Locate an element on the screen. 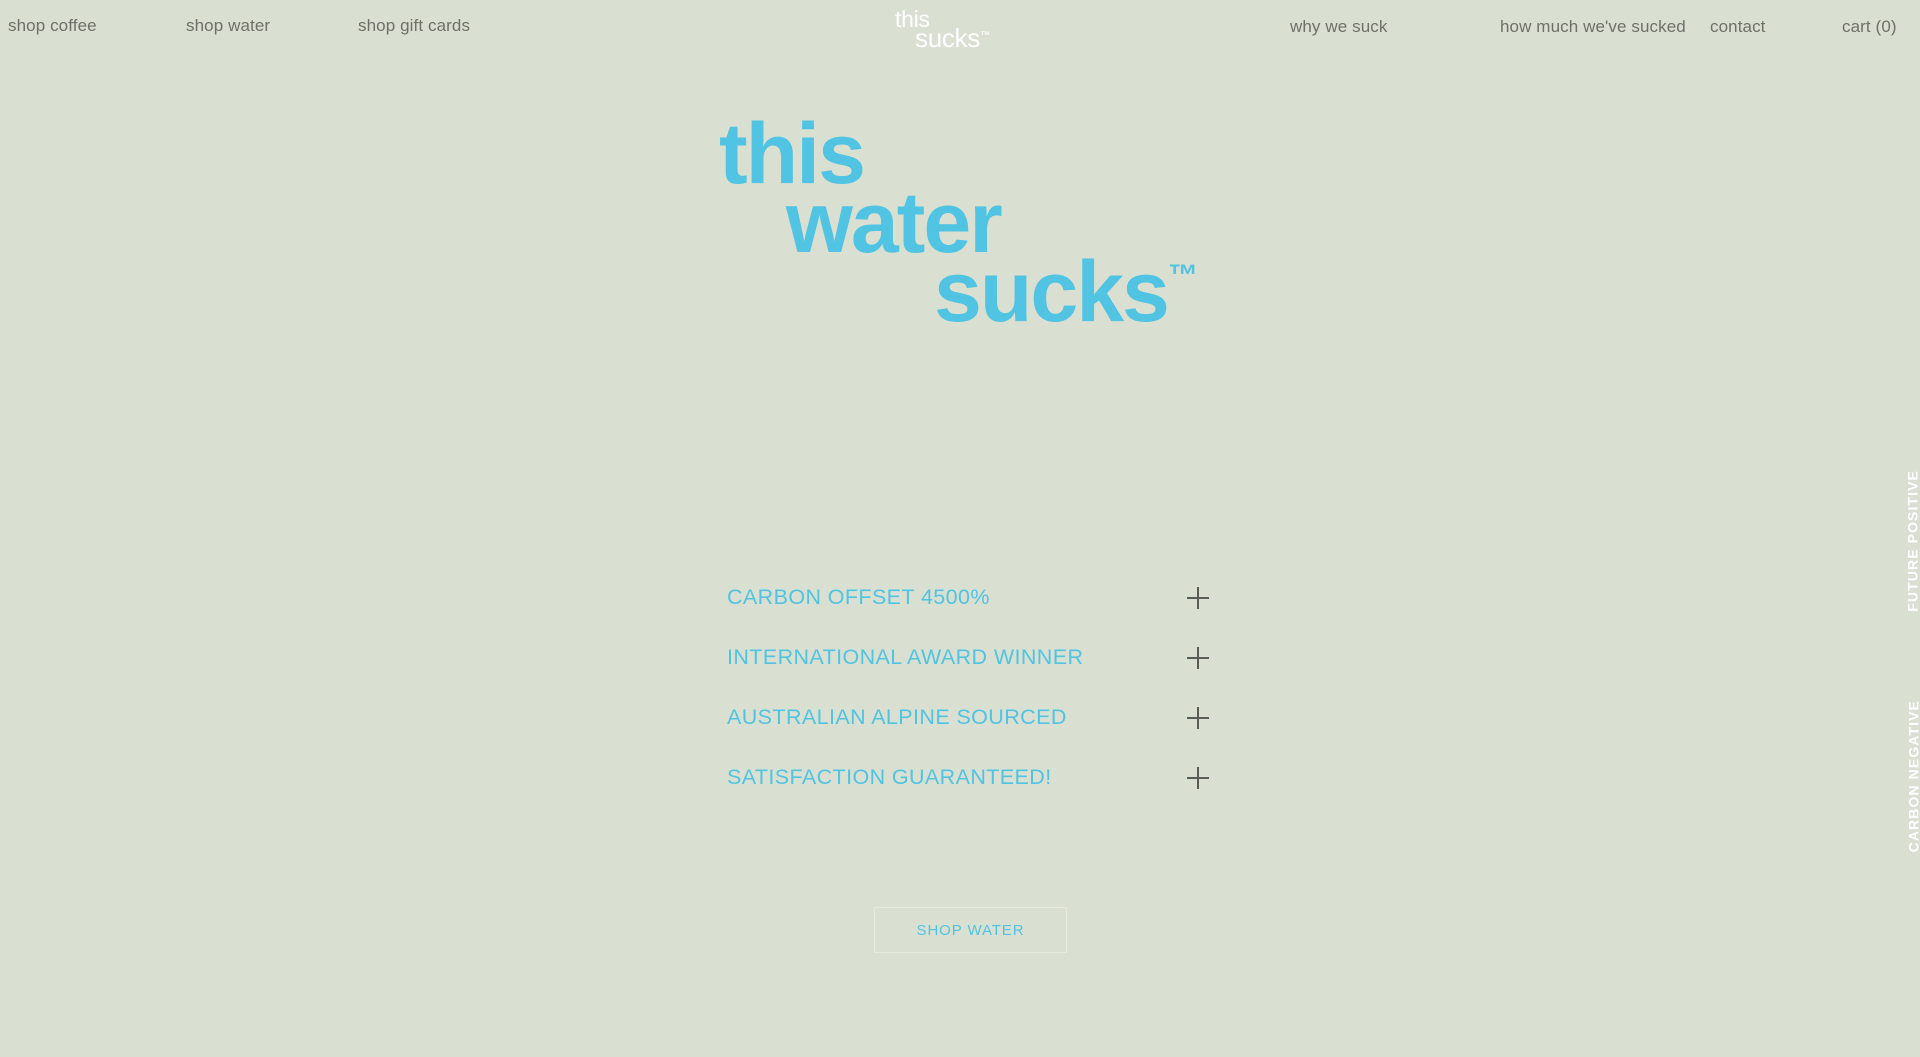  nav-how-much-weve-sucked: how much we've sucked is located at coordinates (1593, 26).